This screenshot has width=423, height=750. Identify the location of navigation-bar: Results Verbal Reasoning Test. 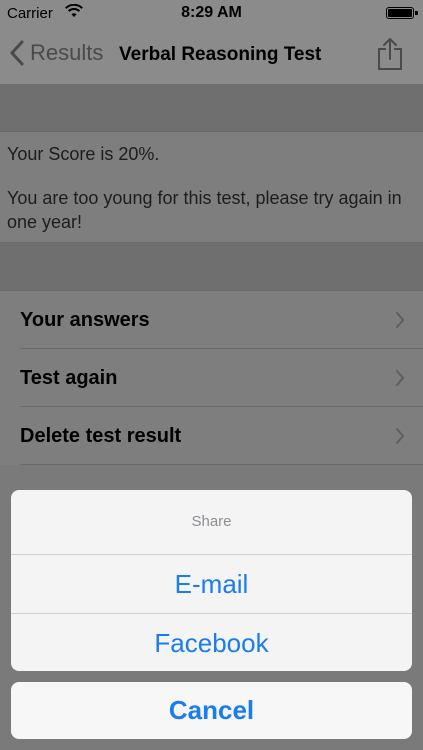
(211, 56).